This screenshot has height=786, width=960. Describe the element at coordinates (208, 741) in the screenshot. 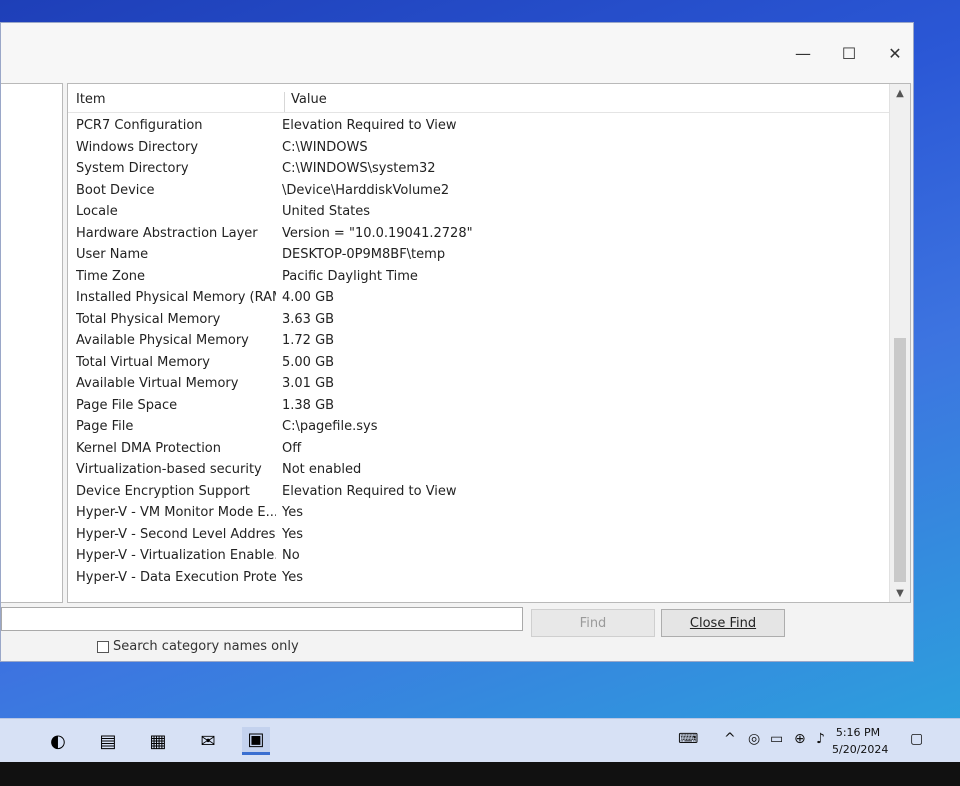

I see `mail-icon: ✉` at that location.